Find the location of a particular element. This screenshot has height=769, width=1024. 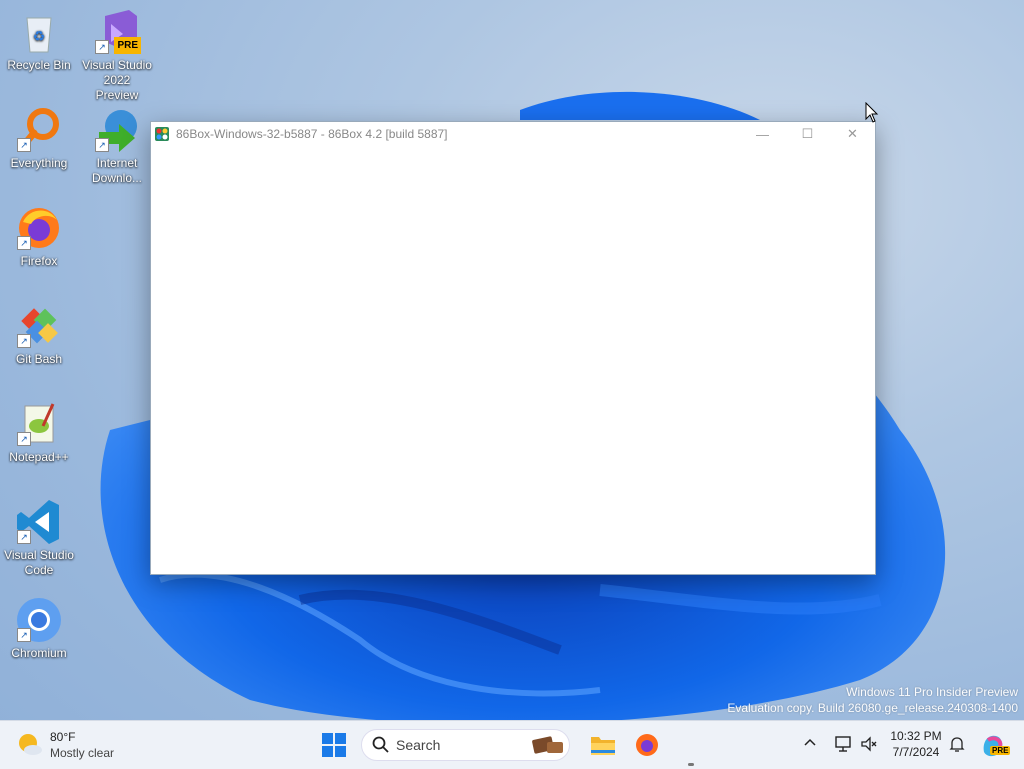

tray-volume is located at coordinates (869, 746).